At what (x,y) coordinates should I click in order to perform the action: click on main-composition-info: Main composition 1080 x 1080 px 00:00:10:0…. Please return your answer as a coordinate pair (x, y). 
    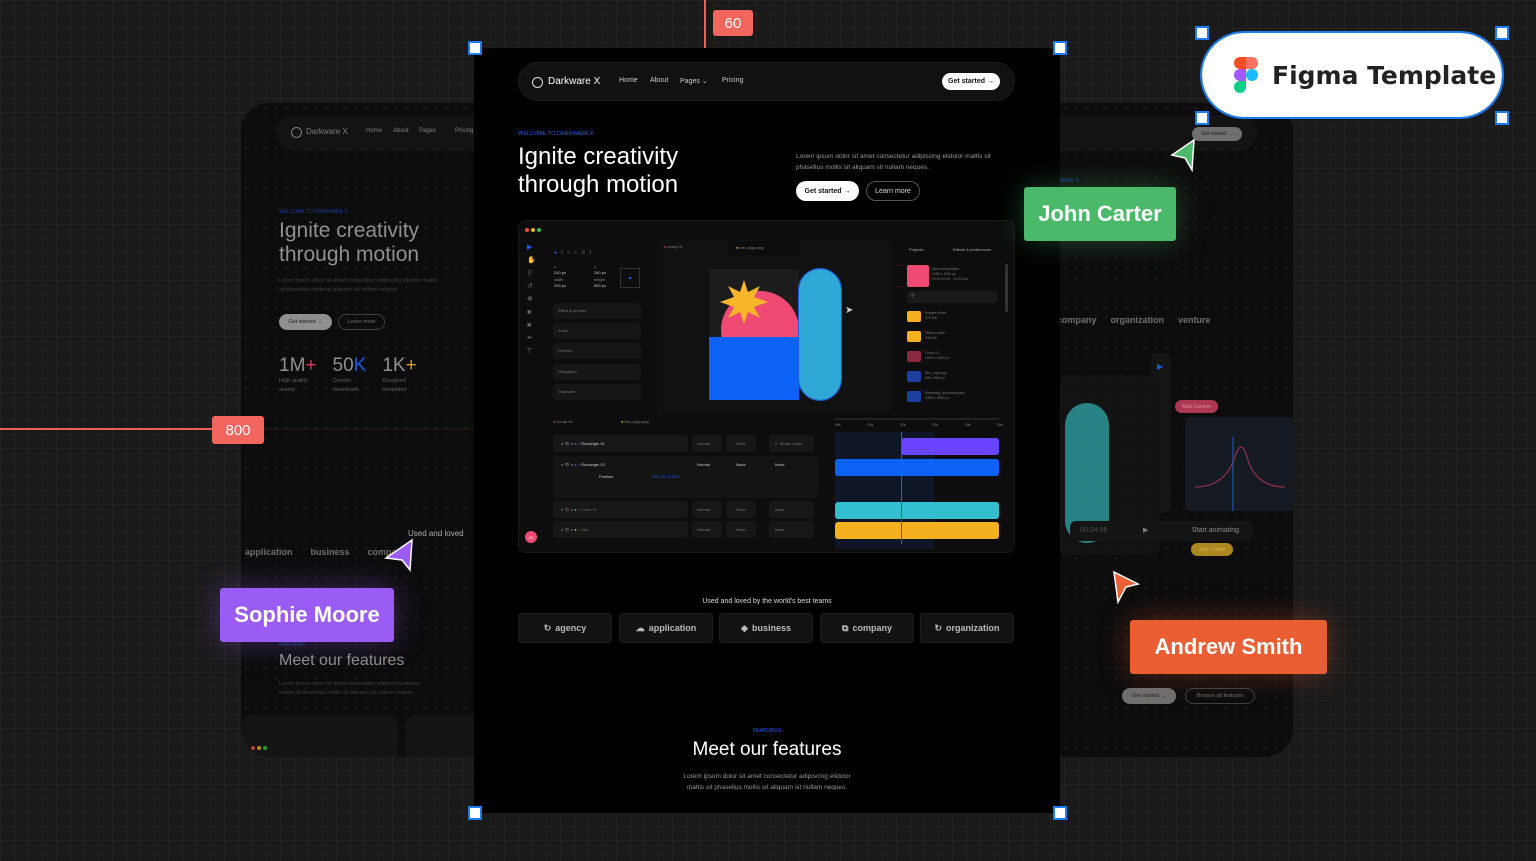
    Looking at the image, I should click on (950, 274).